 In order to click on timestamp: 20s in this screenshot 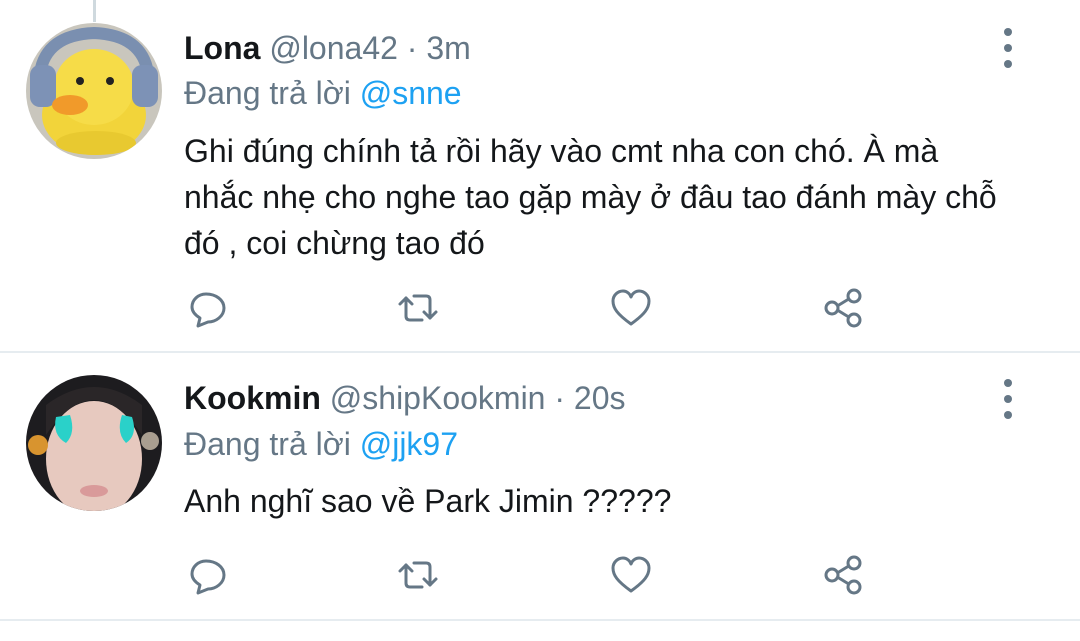, I will do `click(600, 398)`.